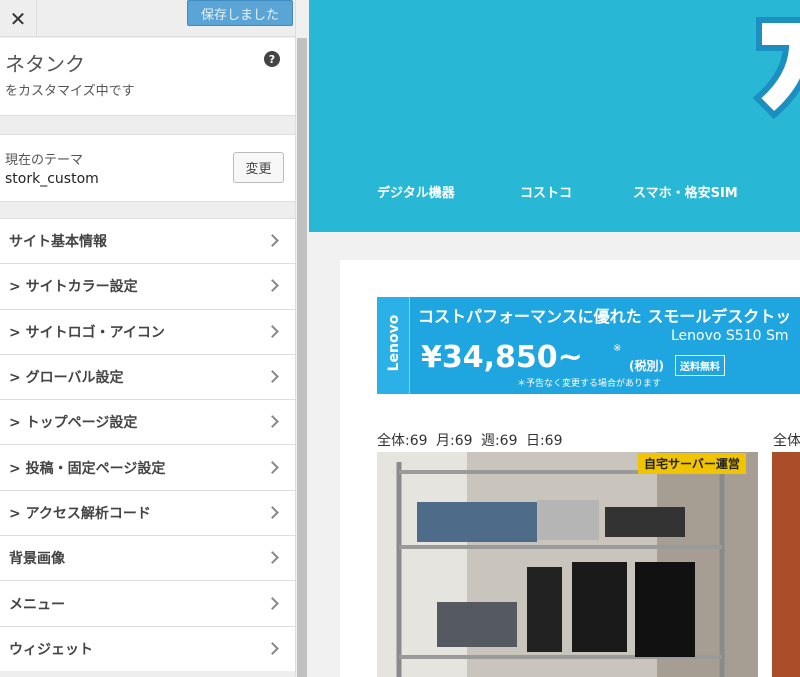  Describe the element at coordinates (393, 345) in the screenshot. I see `lenovo-logo: Lenovo` at that location.